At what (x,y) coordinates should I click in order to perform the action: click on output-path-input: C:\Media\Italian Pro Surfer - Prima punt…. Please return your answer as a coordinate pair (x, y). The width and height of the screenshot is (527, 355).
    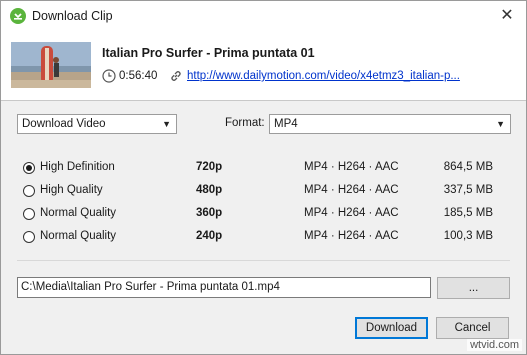
    Looking at the image, I should click on (224, 287).